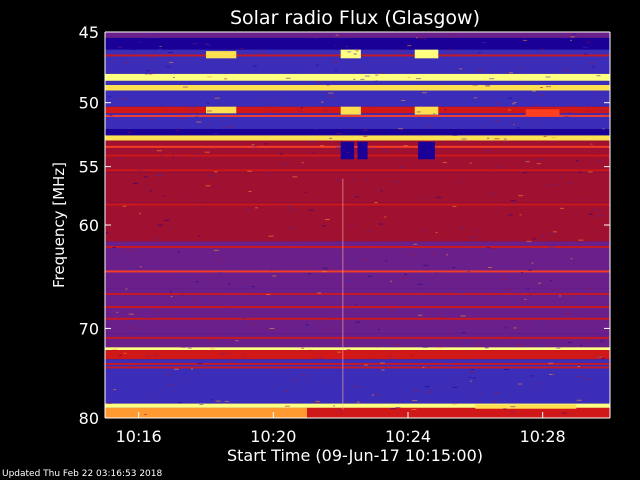 Image resolution: width=640 pixels, height=480 pixels. What do you see at coordinates (355, 18) in the screenshot?
I see `chart-title: Solar radio Flux (Glasgow)` at bounding box center [355, 18].